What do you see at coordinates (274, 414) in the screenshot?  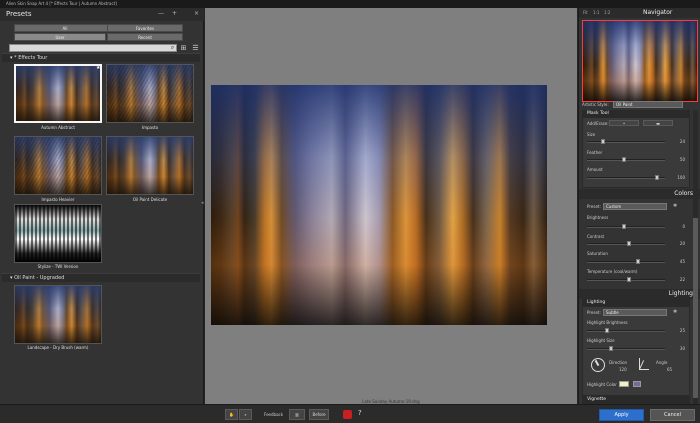 I see `feedback-label: Feedback` at bounding box center [274, 414].